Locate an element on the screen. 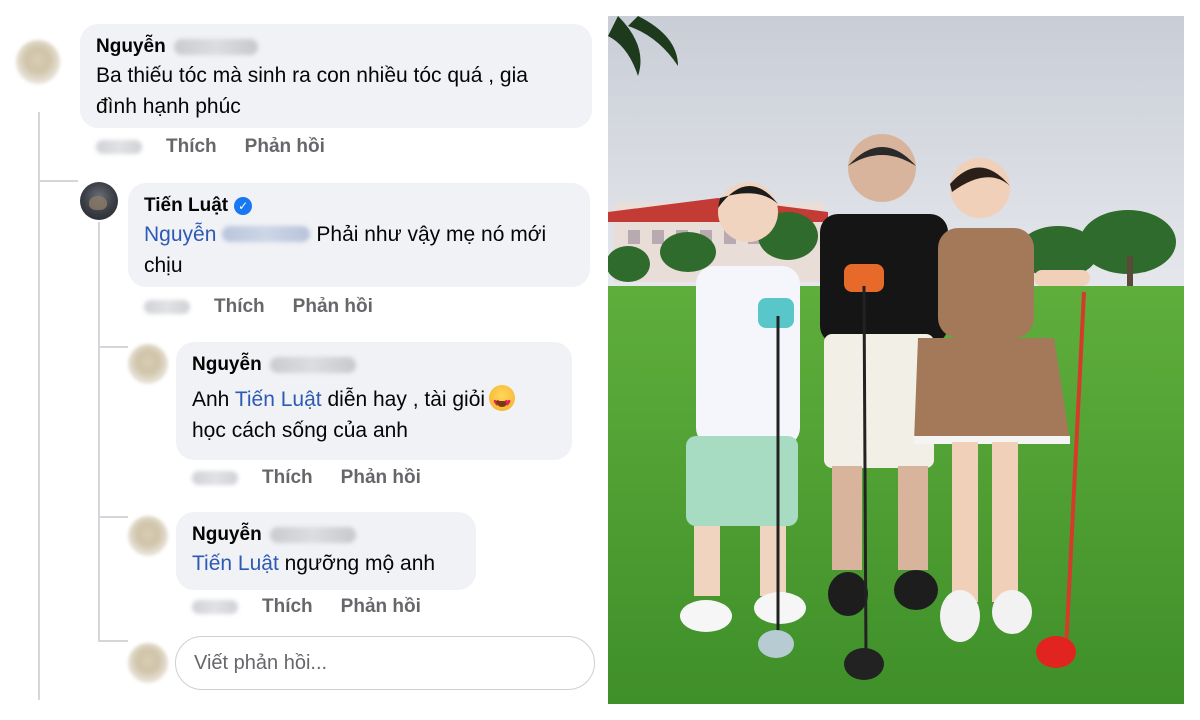  comment-text-segment: ngưỡng mộ anh is located at coordinates (360, 563).